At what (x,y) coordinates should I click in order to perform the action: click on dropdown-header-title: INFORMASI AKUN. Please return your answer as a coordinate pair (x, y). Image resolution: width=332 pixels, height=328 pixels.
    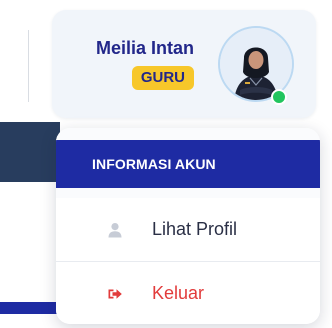
    Looking at the image, I should click on (188, 164).